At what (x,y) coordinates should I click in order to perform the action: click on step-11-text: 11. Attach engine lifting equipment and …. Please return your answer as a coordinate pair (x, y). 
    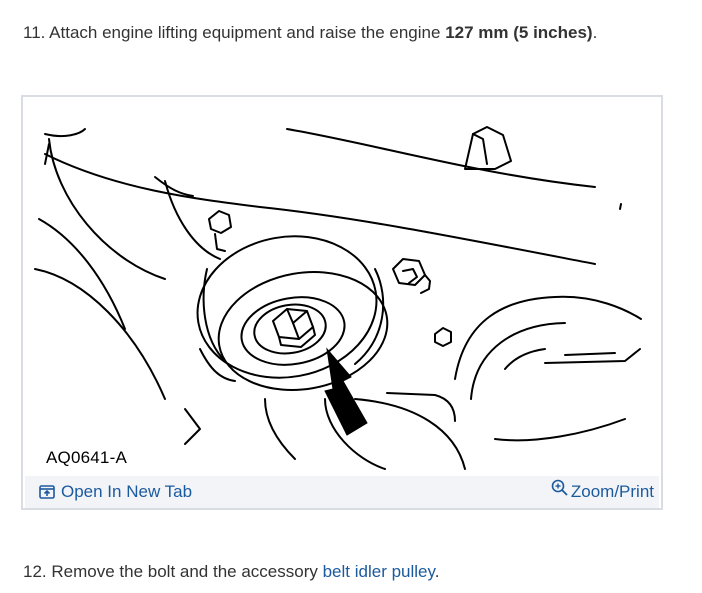
    Looking at the image, I should click on (310, 33).